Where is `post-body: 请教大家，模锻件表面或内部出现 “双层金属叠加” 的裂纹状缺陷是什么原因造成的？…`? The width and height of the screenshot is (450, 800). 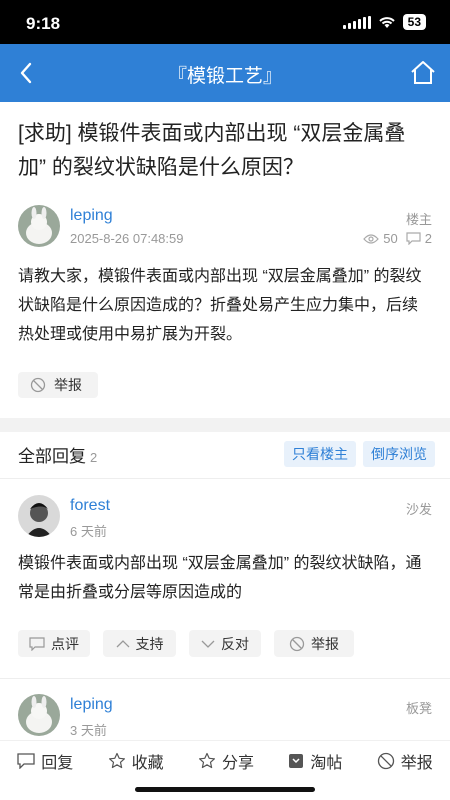 post-body: 请教大家，模锻件表面或内部出现 “双层金属叠加” 的裂纹状缺陷是什么原因造成的？… is located at coordinates (220, 305).